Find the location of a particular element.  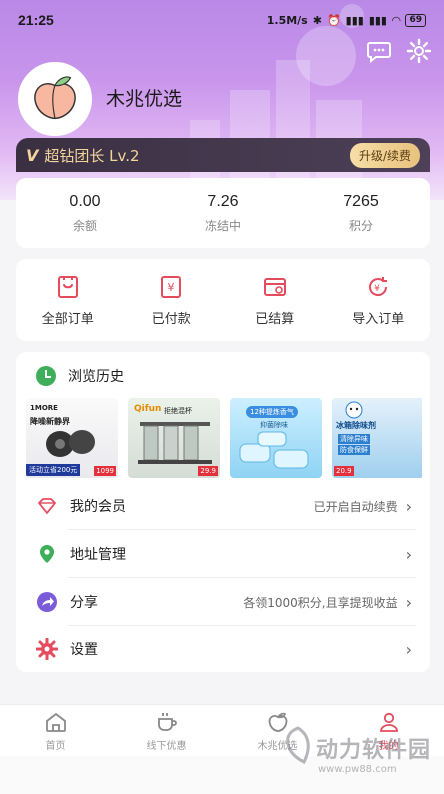

clock-icon is located at coordinates (46, 376).